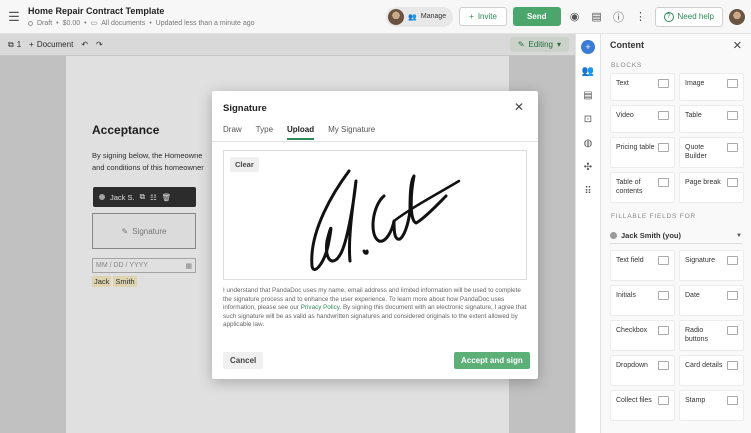  What do you see at coordinates (45, 23) in the screenshot?
I see `status-text: Draft` at bounding box center [45, 23].